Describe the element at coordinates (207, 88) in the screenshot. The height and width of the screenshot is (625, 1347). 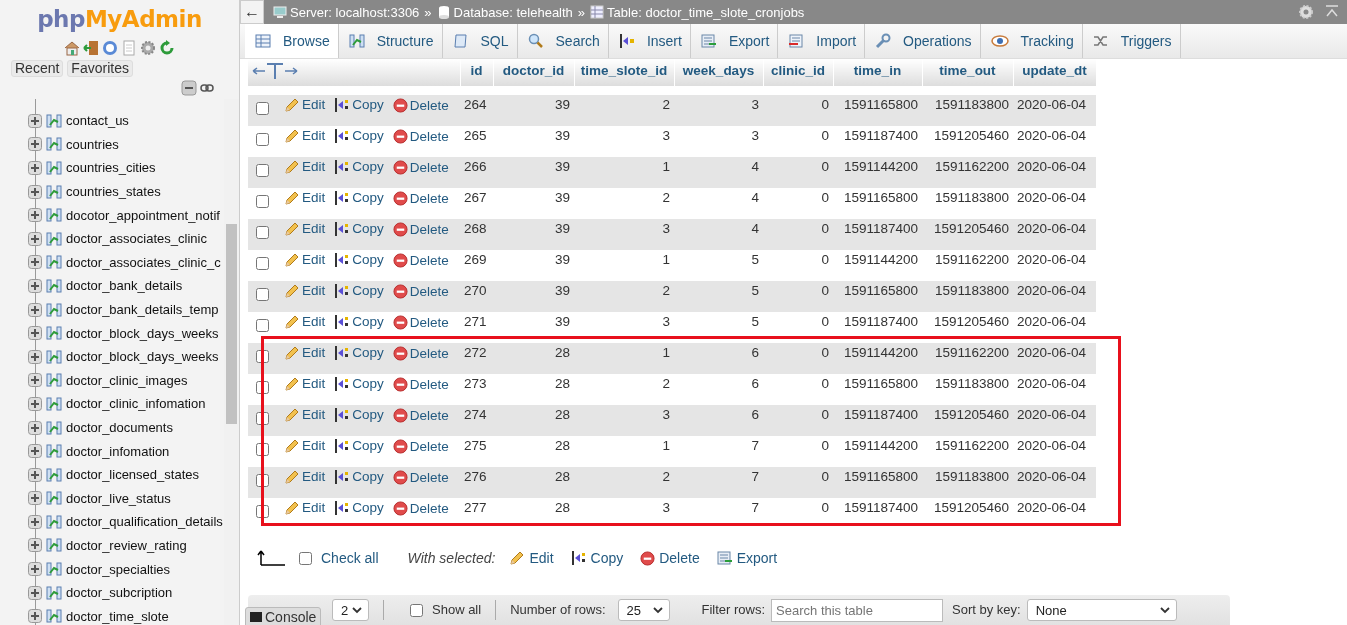
I see `link-icon` at that location.